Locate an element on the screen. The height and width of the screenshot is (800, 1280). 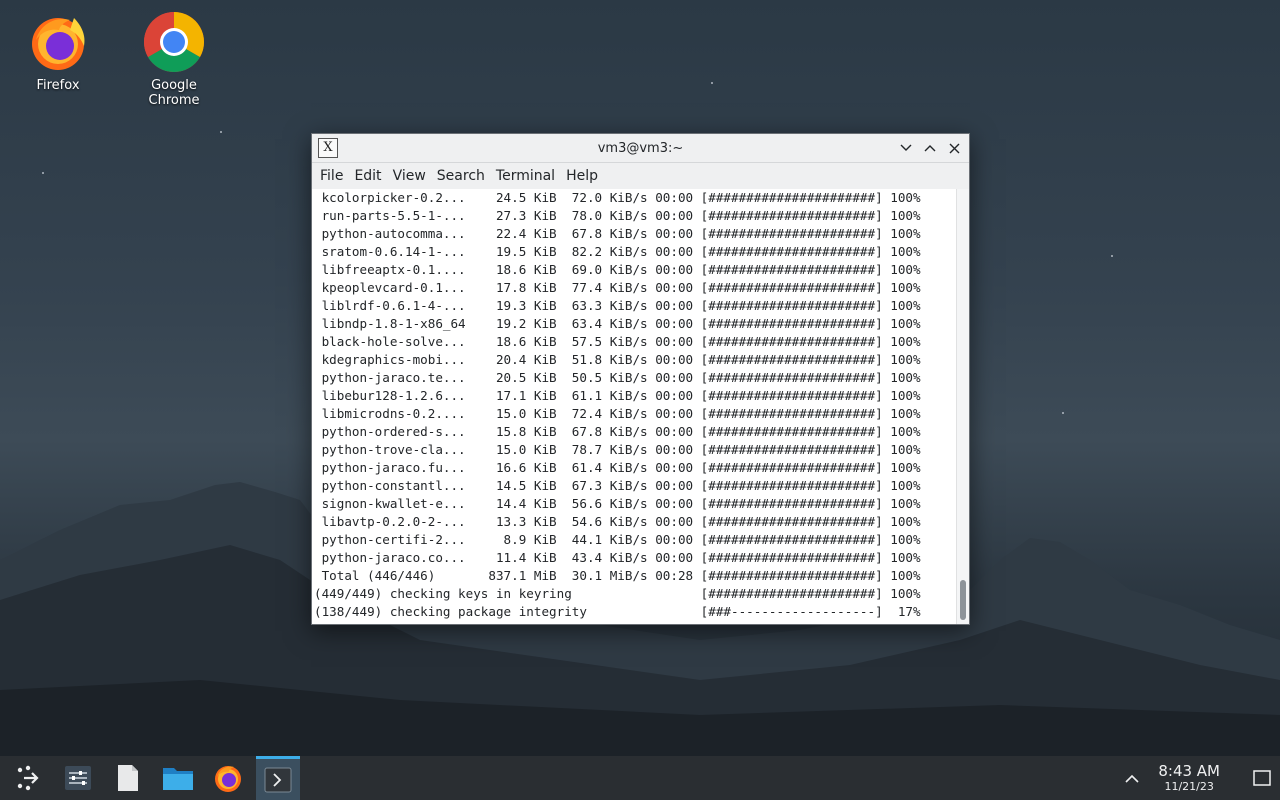
taskbar-text-editor is located at coordinates (128, 778).